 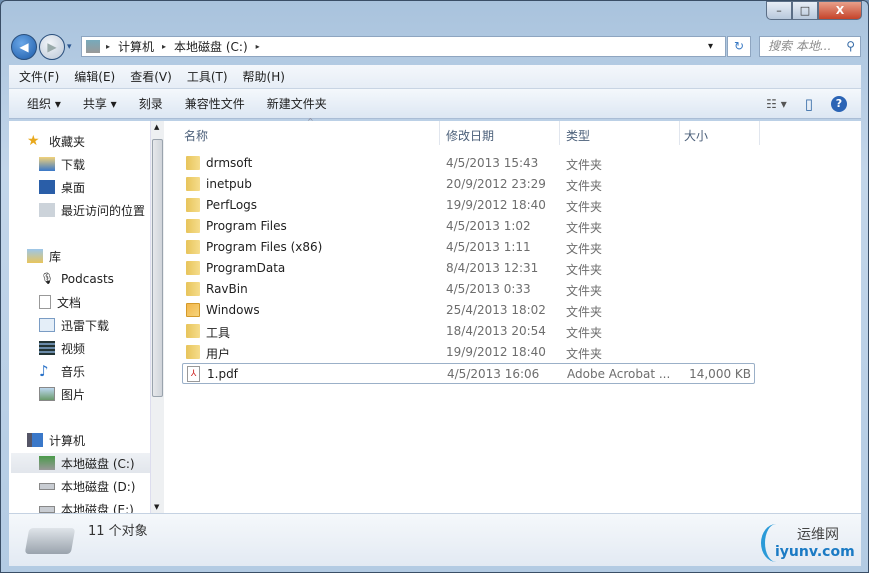 What do you see at coordinates (87, 279) in the screenshot?
I see `nav-label: Podcasts` at bounding box center [87, 279].